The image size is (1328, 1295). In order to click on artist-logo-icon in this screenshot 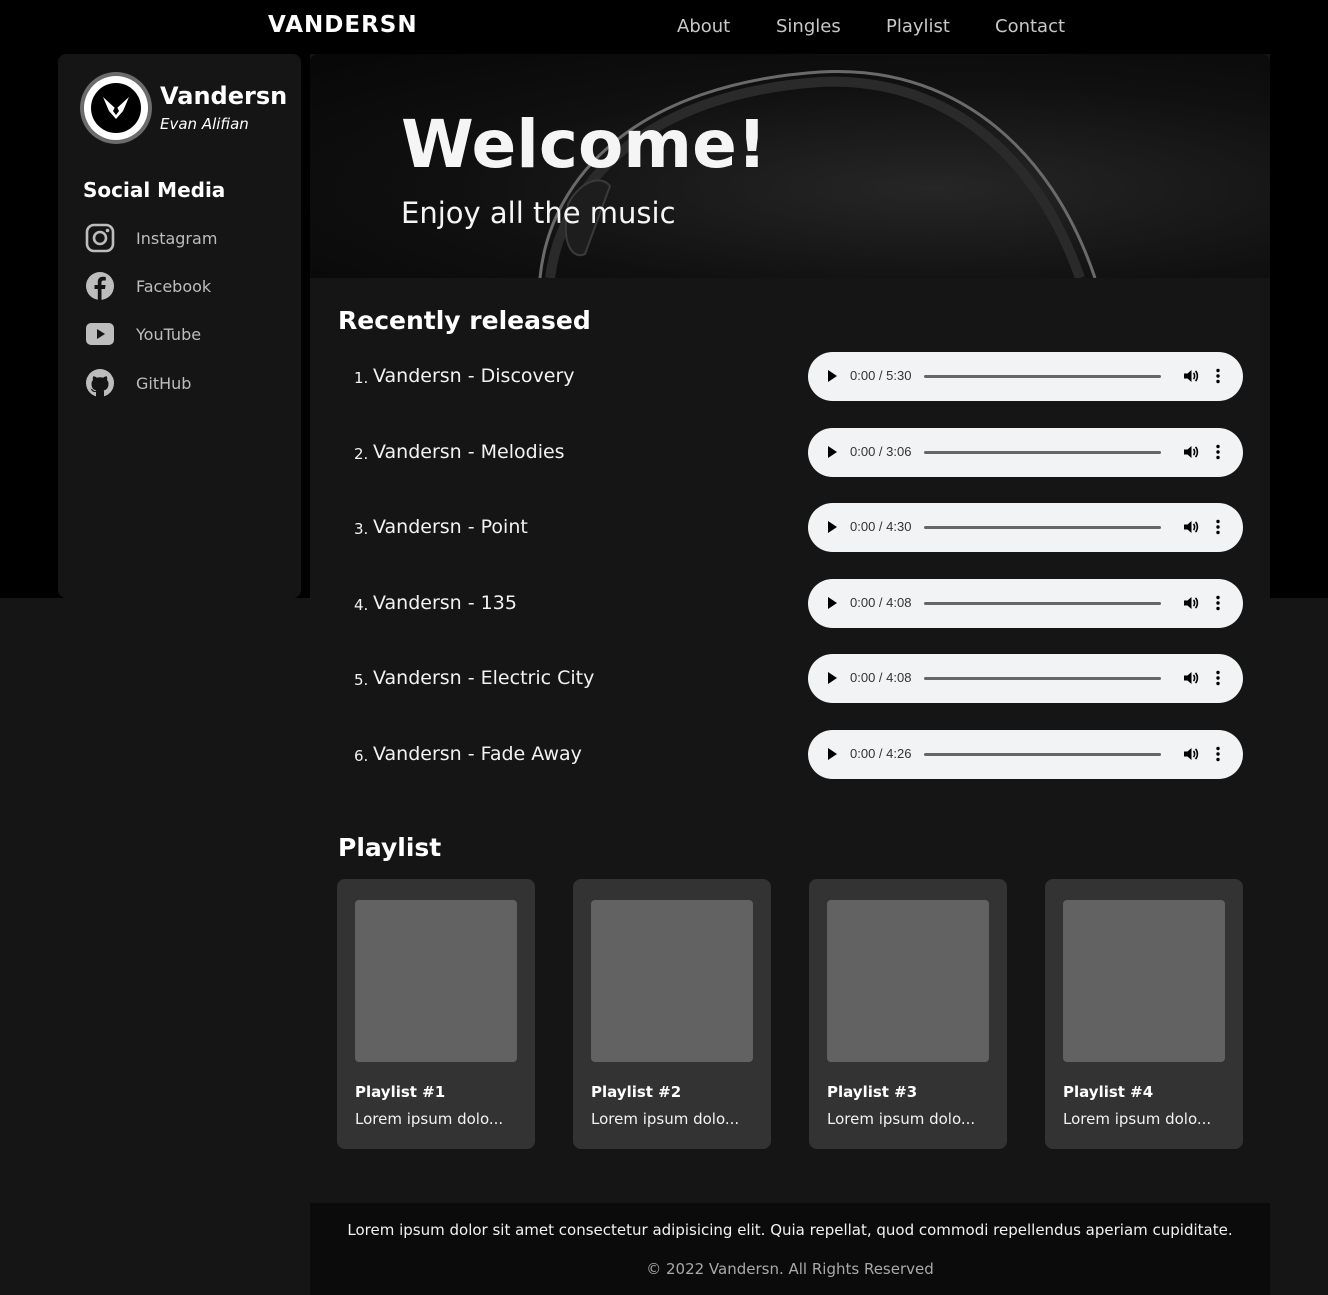, I will do `click(116, 108)`.